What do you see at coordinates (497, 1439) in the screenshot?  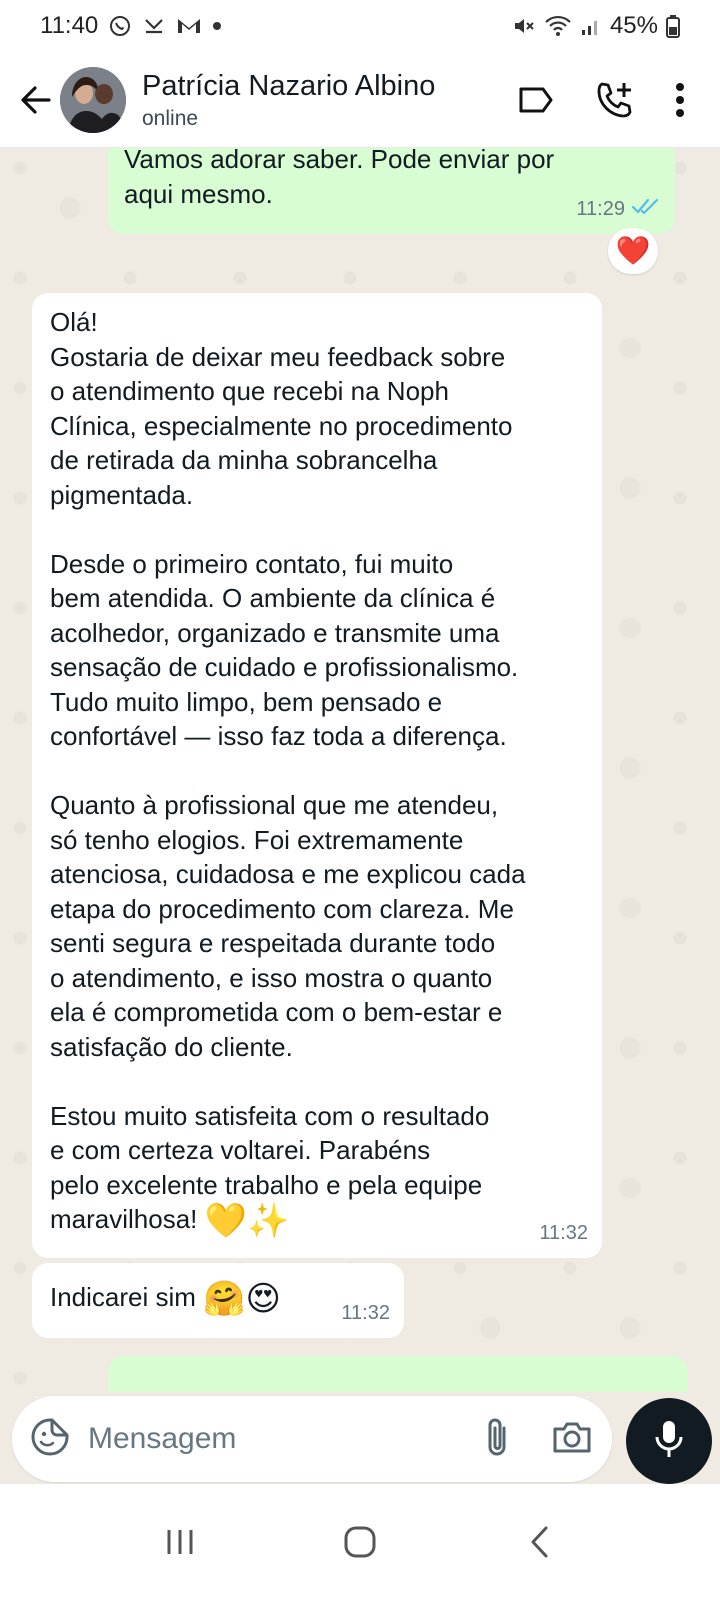 I see `attach-paperclip-icon` at bounding box center [497, 1439].